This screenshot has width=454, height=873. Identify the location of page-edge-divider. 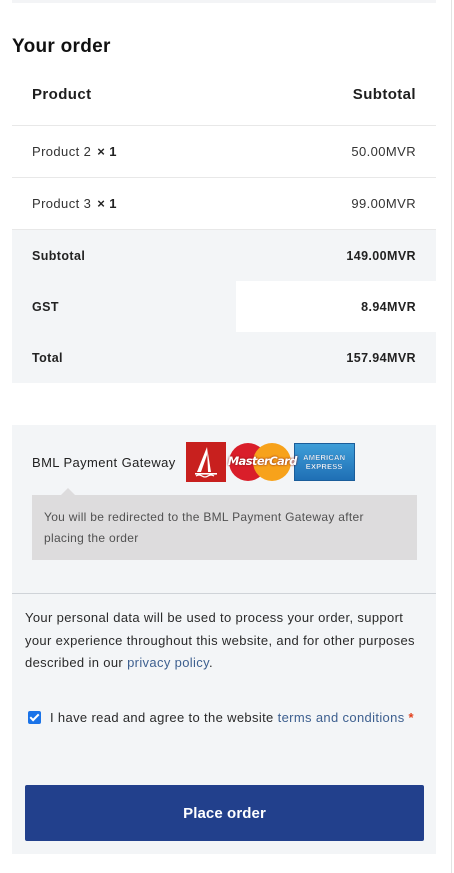
(451, 436).